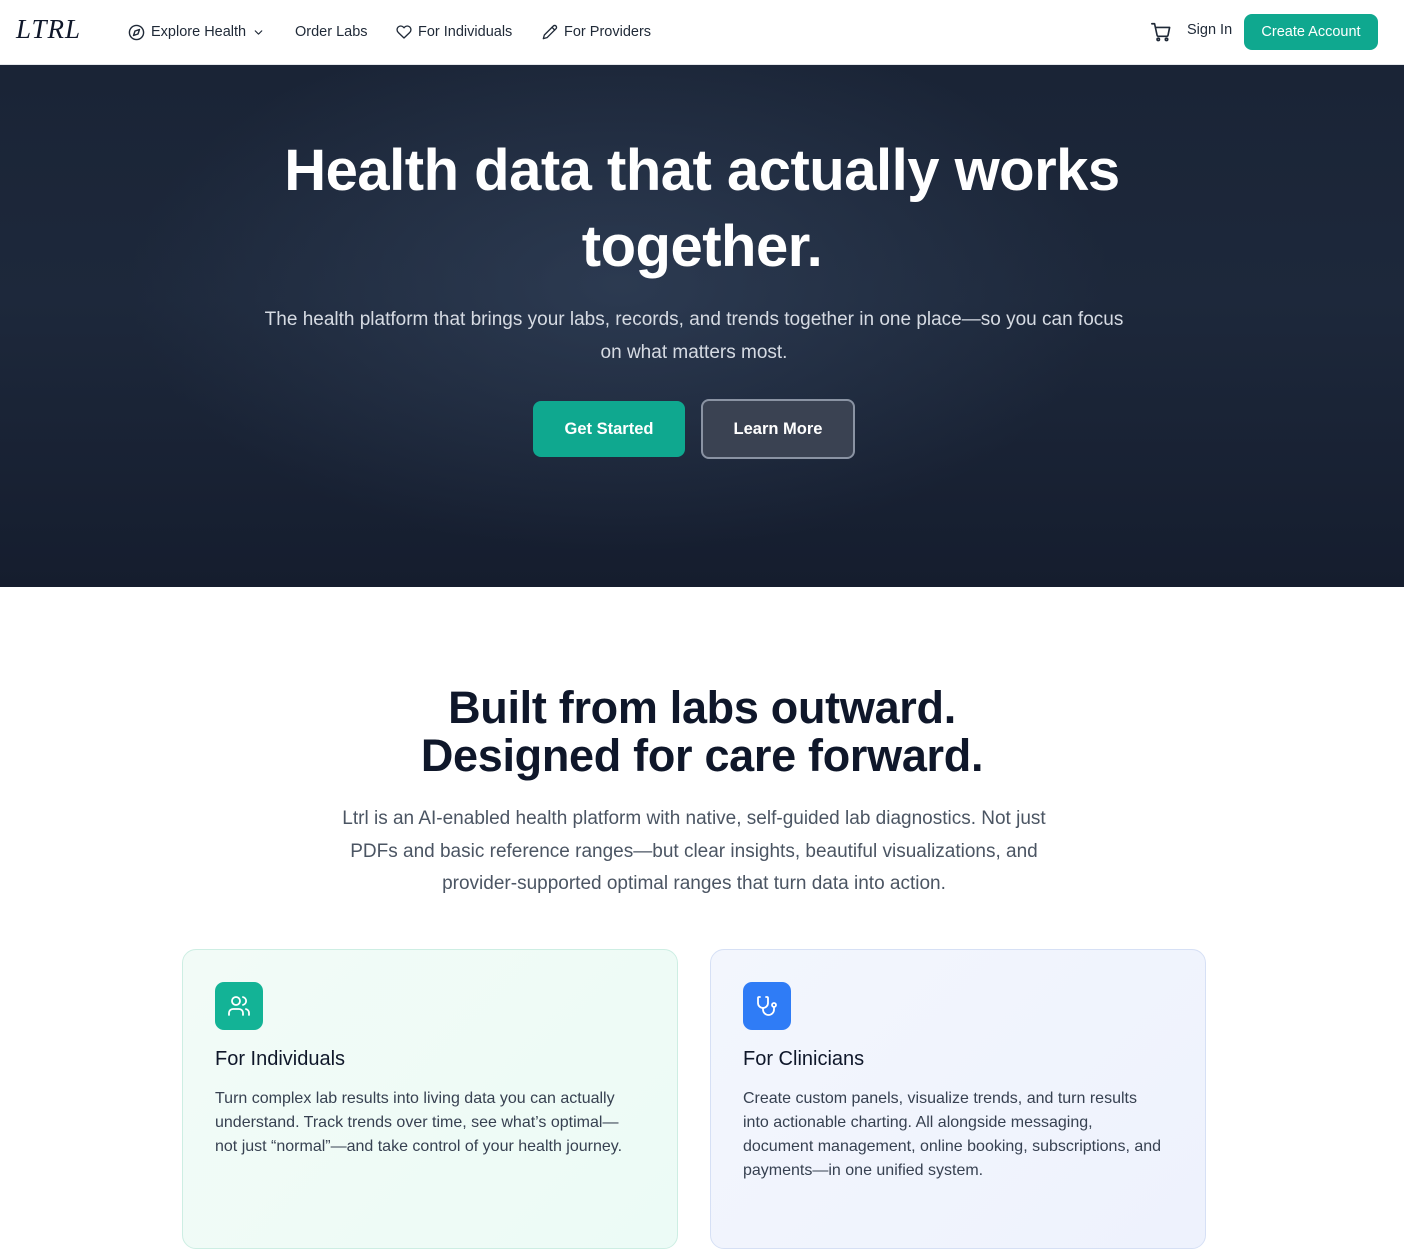 This screenshot has width=1404, height=1249. What do you see at coordinates (1311, 32) in the screenshot?
I see `create-account-button: Create Account` at bounding box center [1311, 32].